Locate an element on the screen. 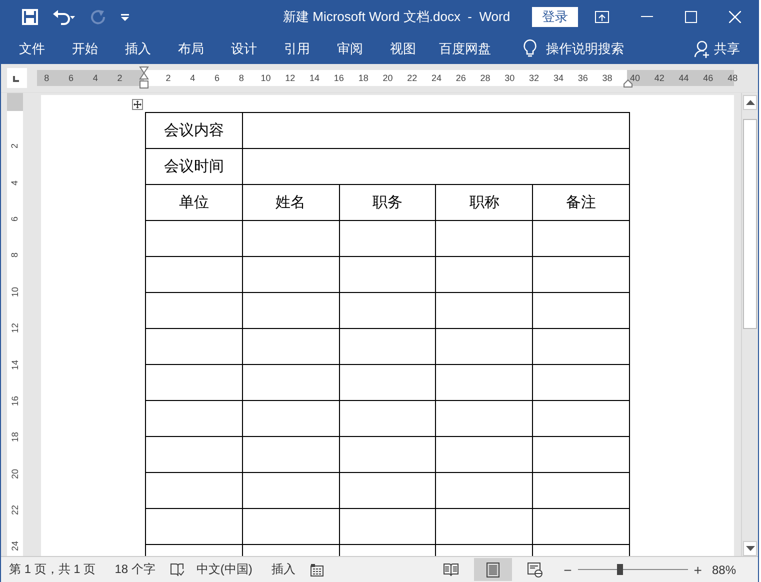  zoom-in-button: + is located at coordinates (698, 570).